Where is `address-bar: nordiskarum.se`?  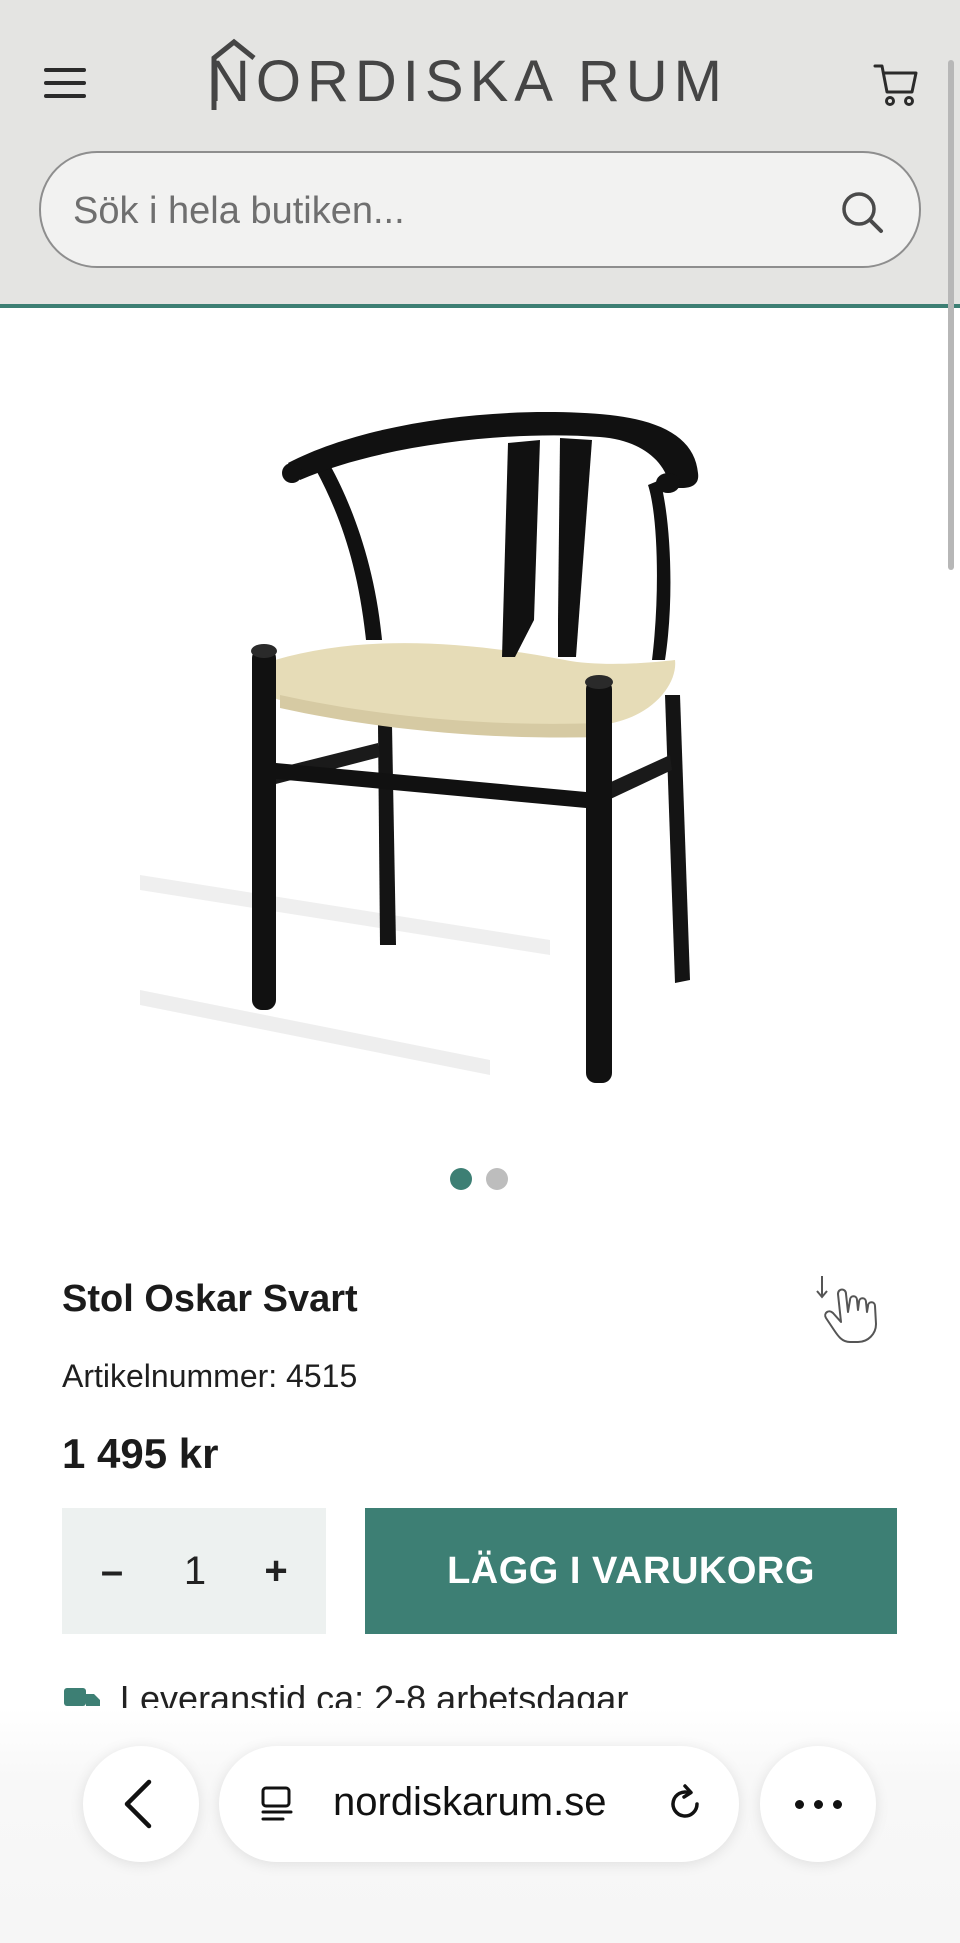 address-bar: nordiskarum.se is located at coordinates (479, 1804).